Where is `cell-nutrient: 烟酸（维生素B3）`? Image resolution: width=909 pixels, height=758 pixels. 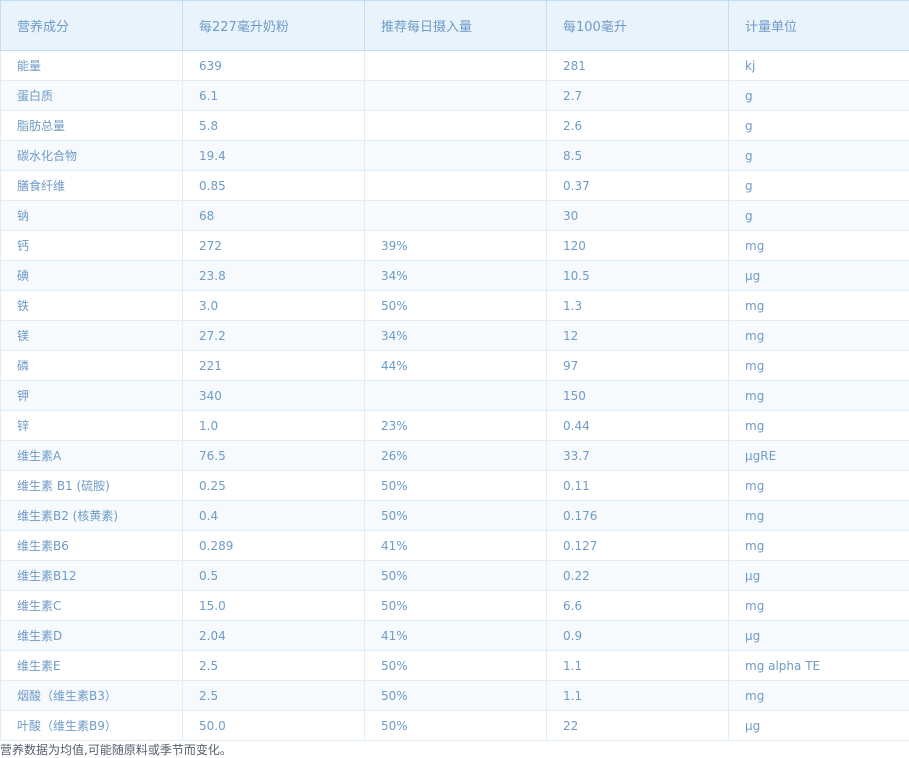 cell-nutrient: 烟酸（维生素B3） is located at coordinates (91, 695).